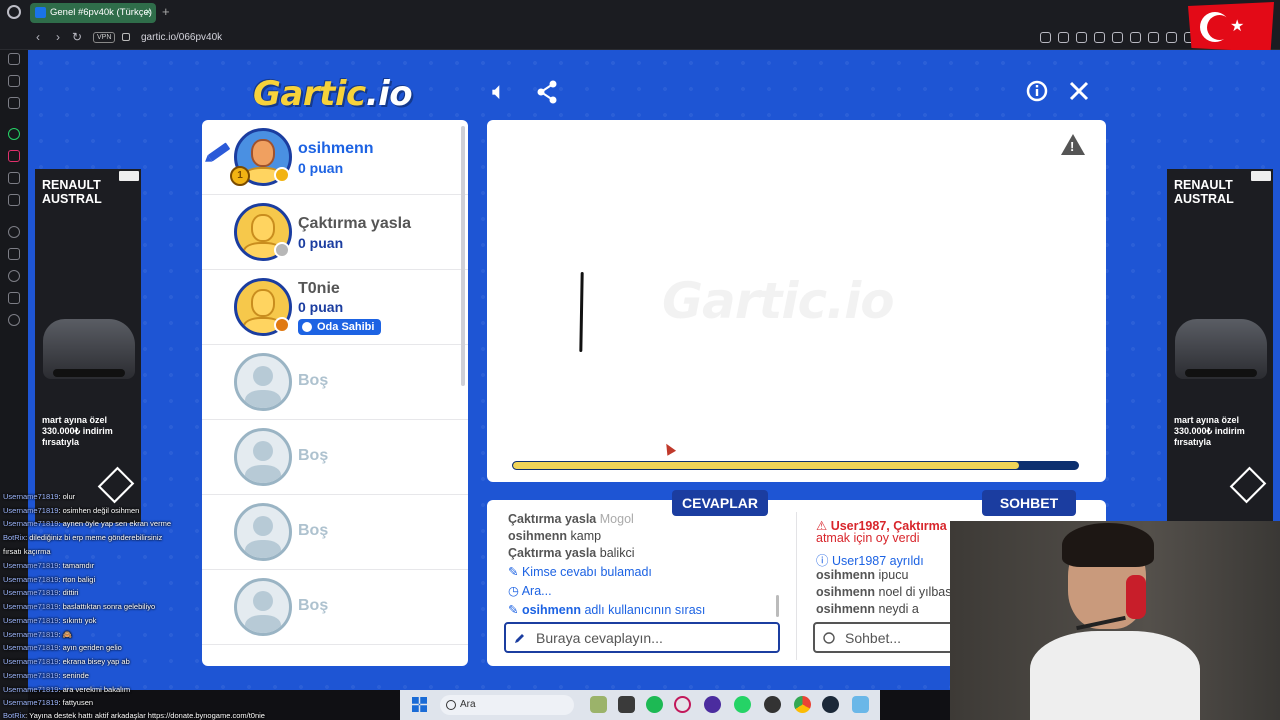 The width and height of the screenshot is (1280, 720). What do you see at coordinates (68, 592) in the screenshot?
I see `stream-chat-message: : dittiri` at bounding box center [68, 592].